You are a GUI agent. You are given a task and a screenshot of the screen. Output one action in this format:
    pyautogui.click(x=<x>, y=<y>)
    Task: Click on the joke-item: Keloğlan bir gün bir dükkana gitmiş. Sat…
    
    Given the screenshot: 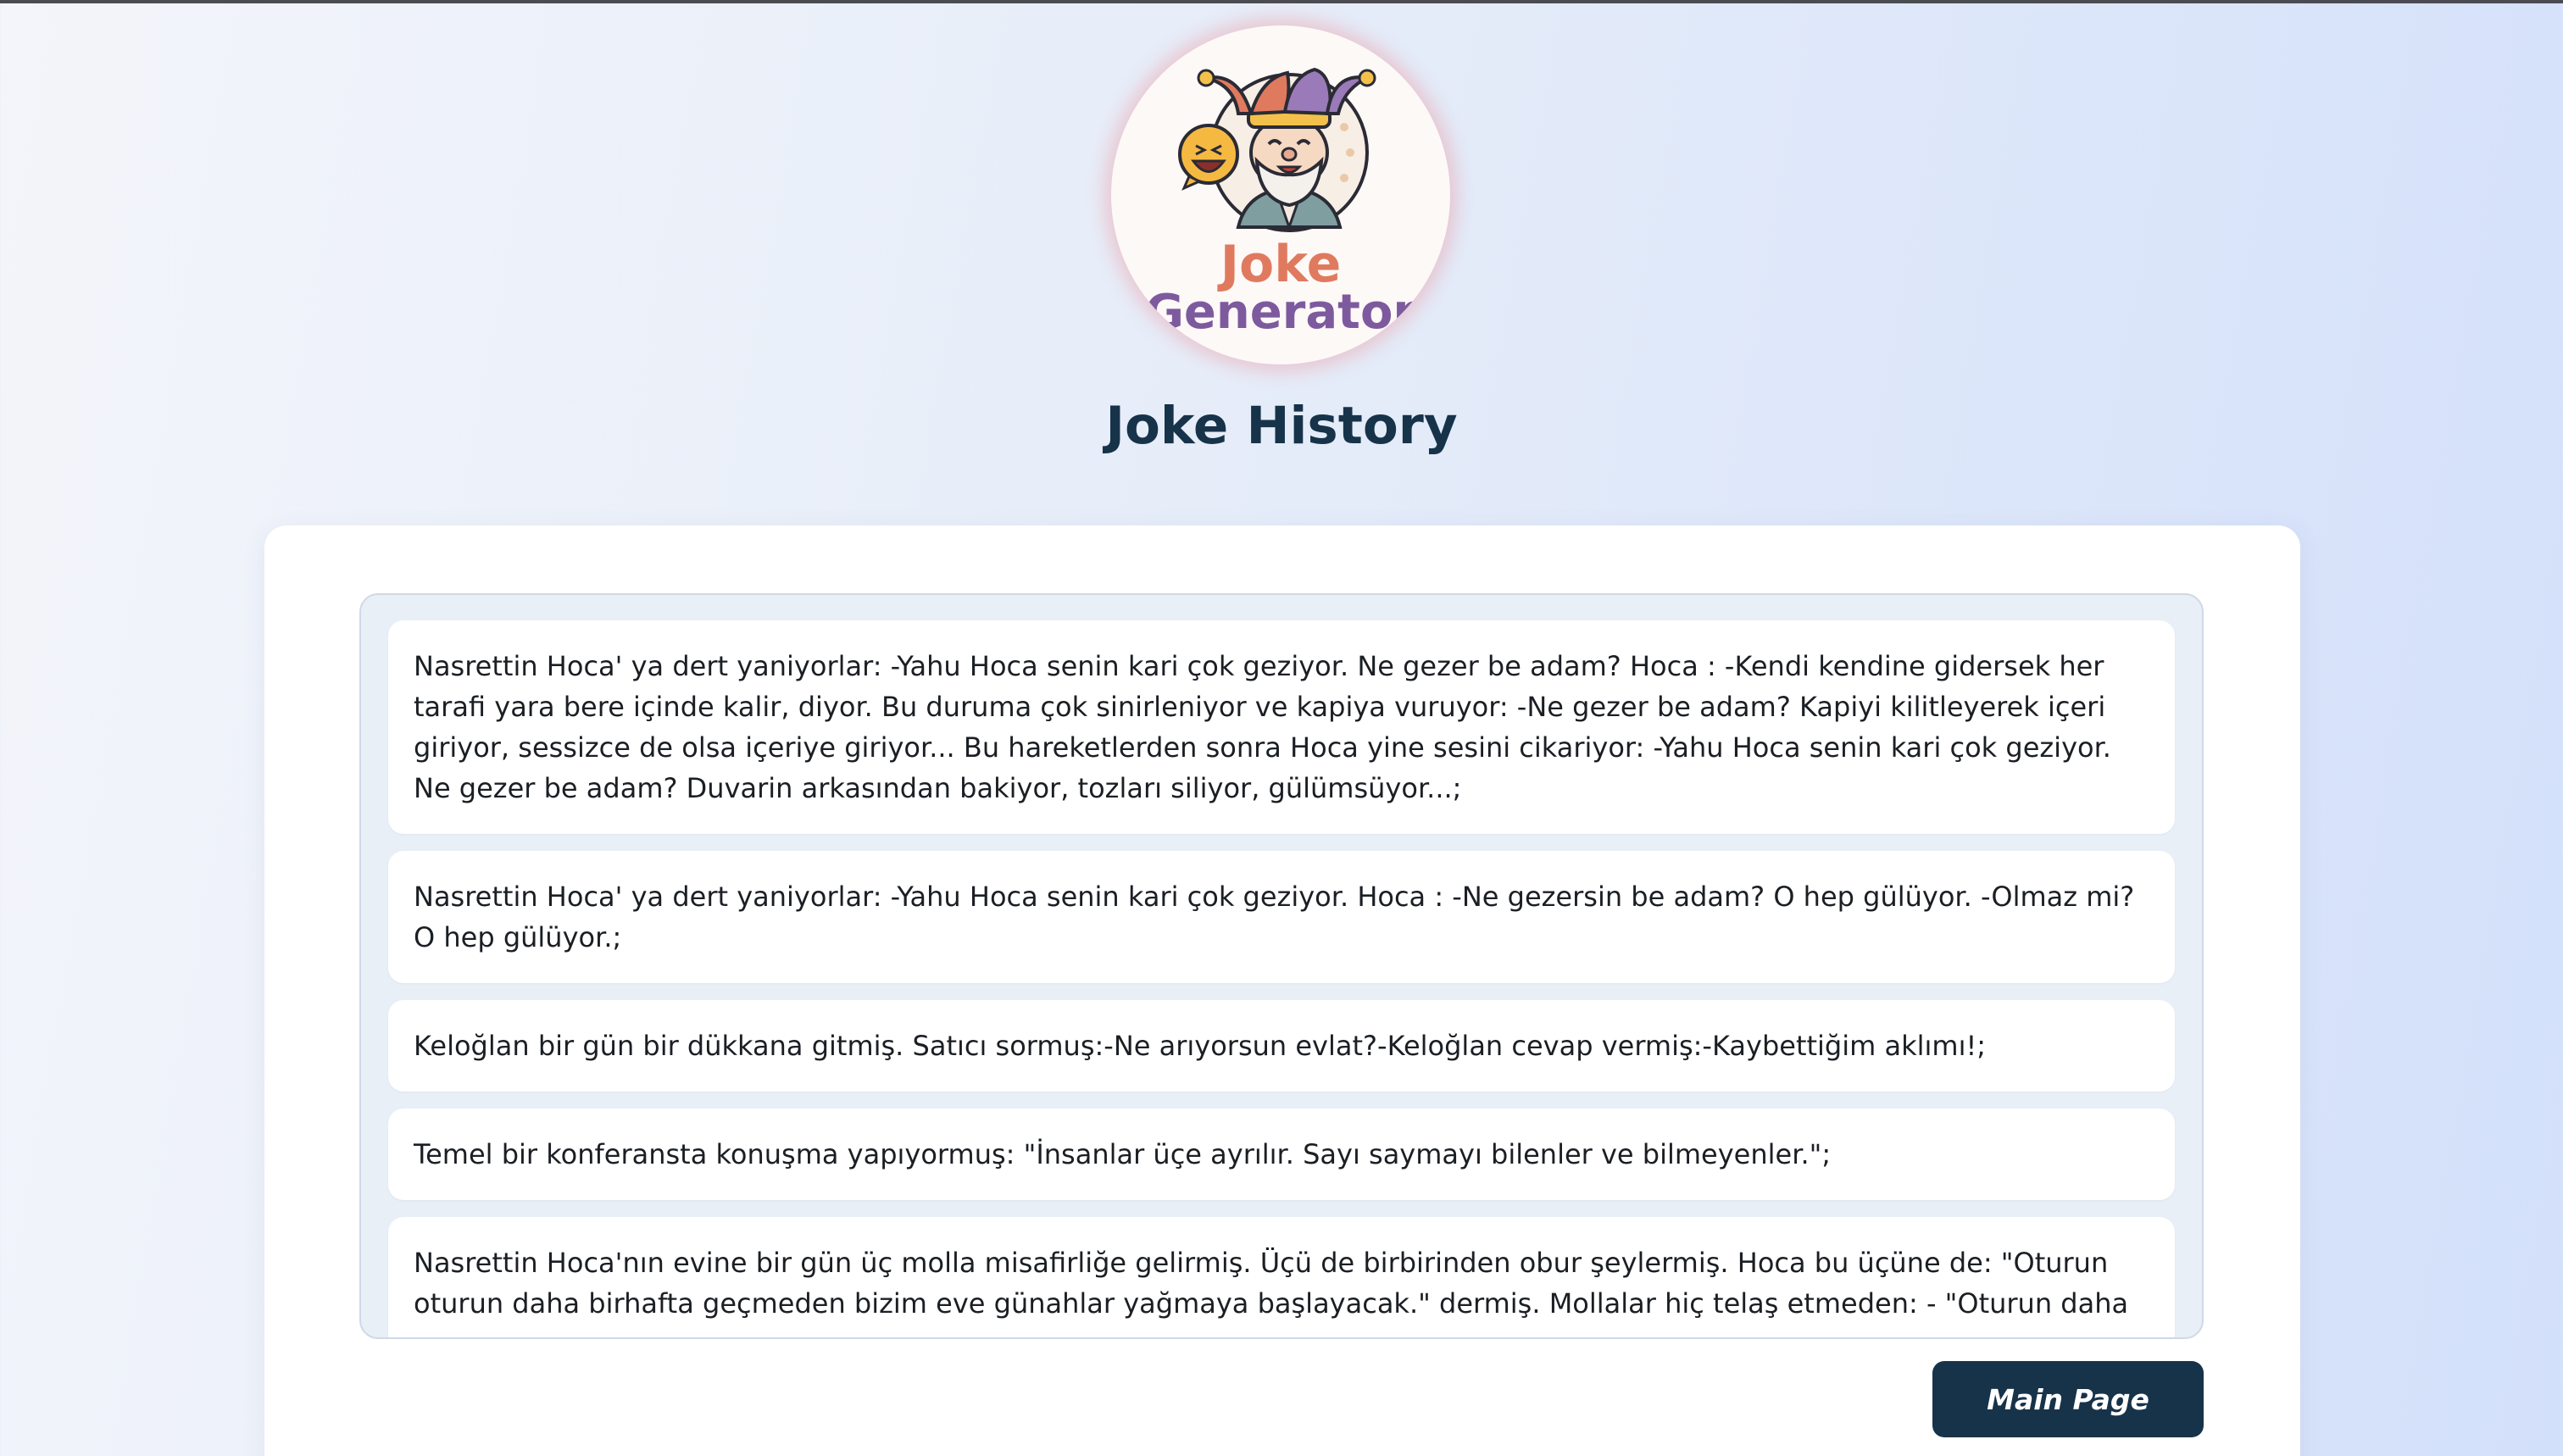 What is the action you would take?
    pyautogui.click(x=1281, y=1046)
    